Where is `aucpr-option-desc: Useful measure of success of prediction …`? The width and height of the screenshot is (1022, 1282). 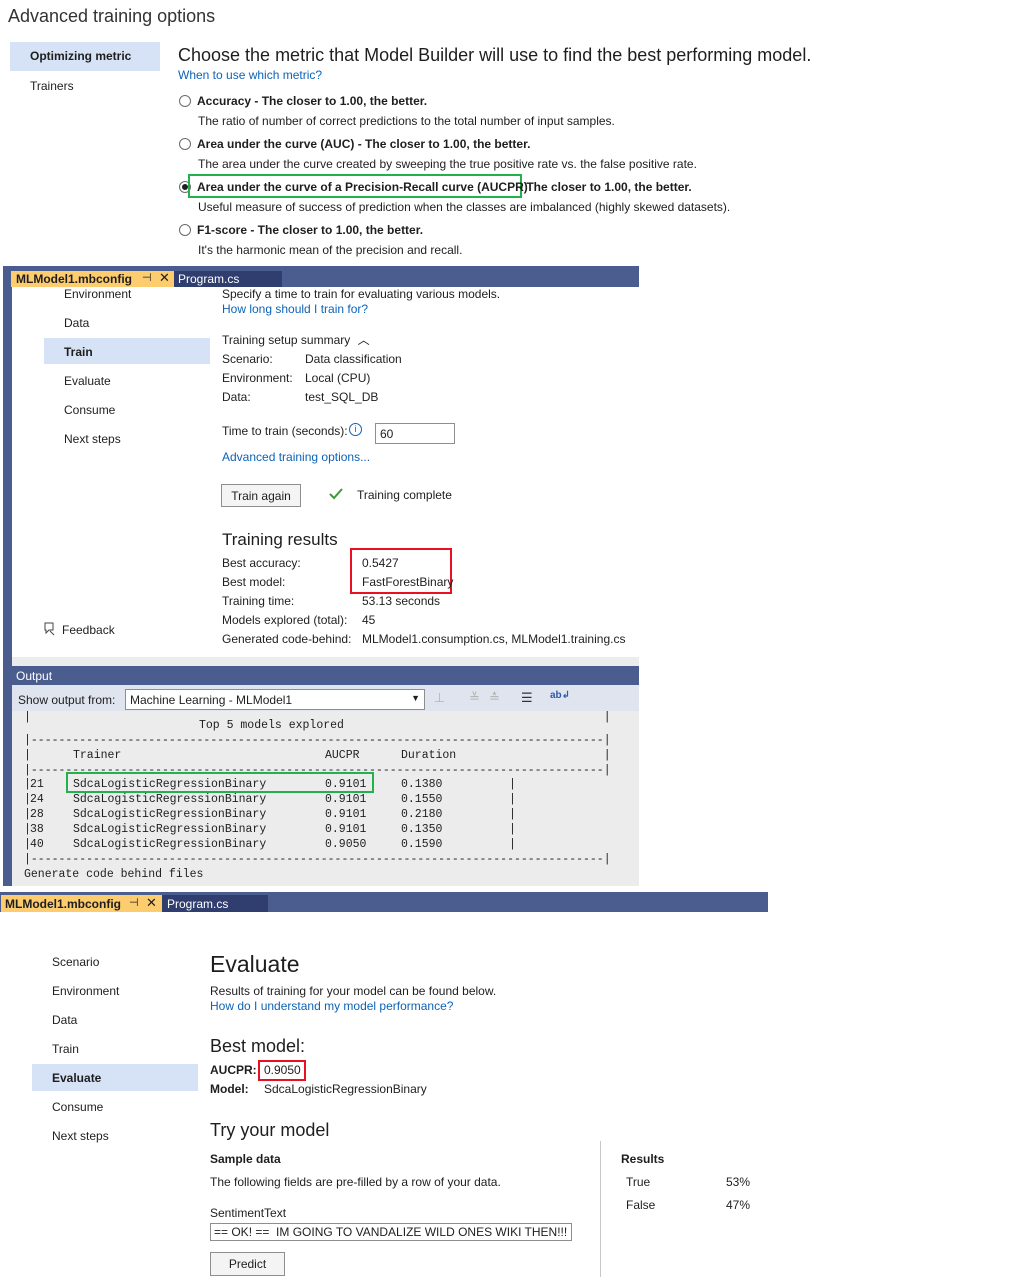
aucpr-option-desc: Useful measure of success of prediction … is located at coordinates (464, 207).